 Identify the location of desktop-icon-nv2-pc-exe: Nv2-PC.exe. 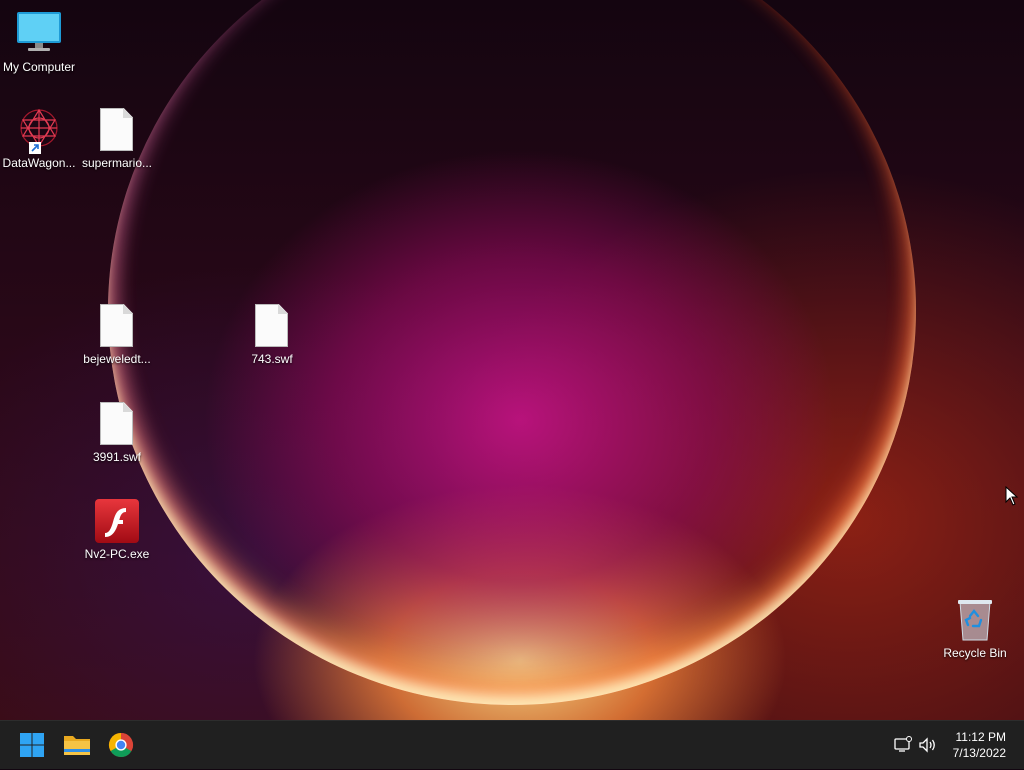
(117, 529).